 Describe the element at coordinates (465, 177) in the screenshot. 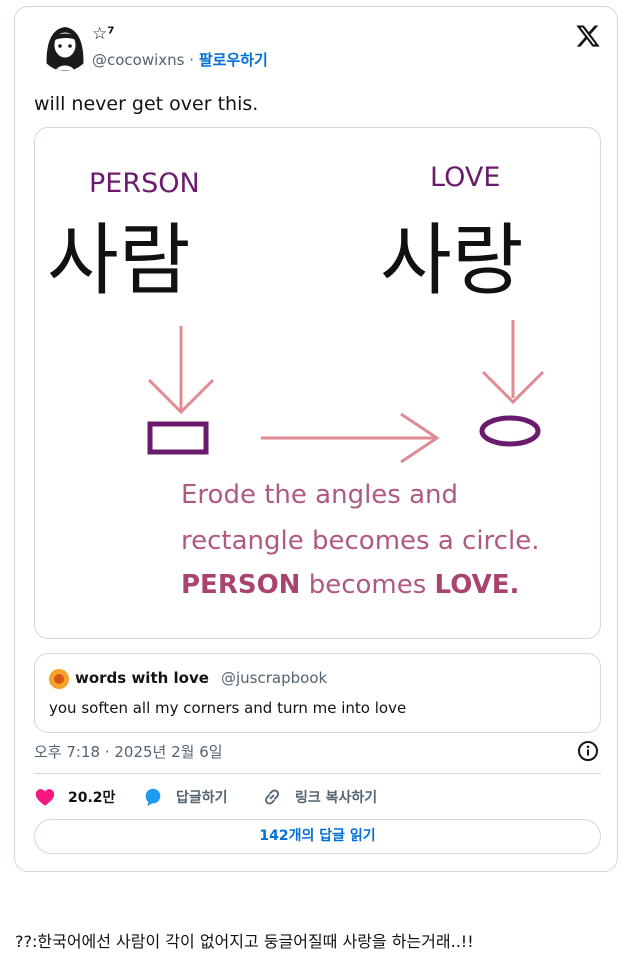

I see `label-love: LOVE` at that location.